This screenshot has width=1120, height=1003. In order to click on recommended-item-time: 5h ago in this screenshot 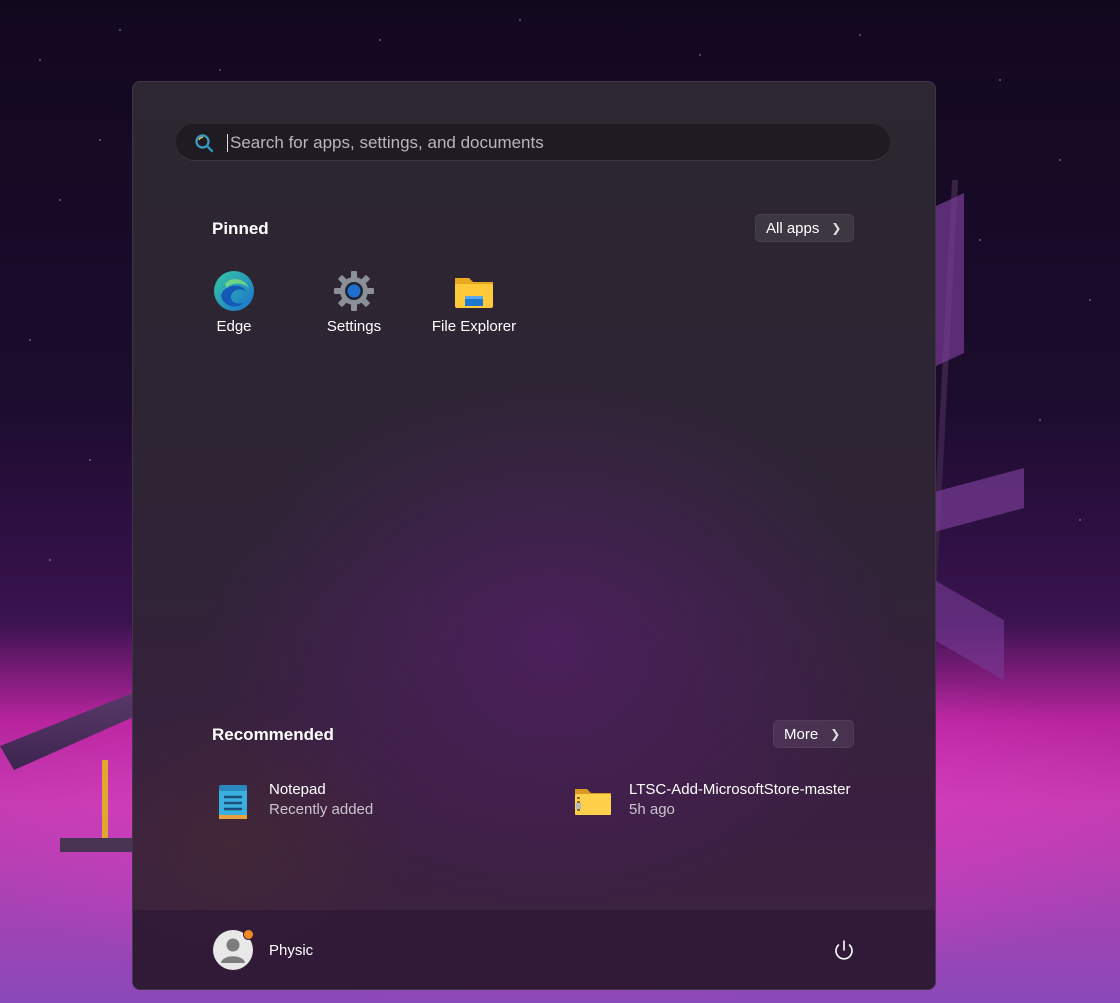, I will do `click(652, 809)`.